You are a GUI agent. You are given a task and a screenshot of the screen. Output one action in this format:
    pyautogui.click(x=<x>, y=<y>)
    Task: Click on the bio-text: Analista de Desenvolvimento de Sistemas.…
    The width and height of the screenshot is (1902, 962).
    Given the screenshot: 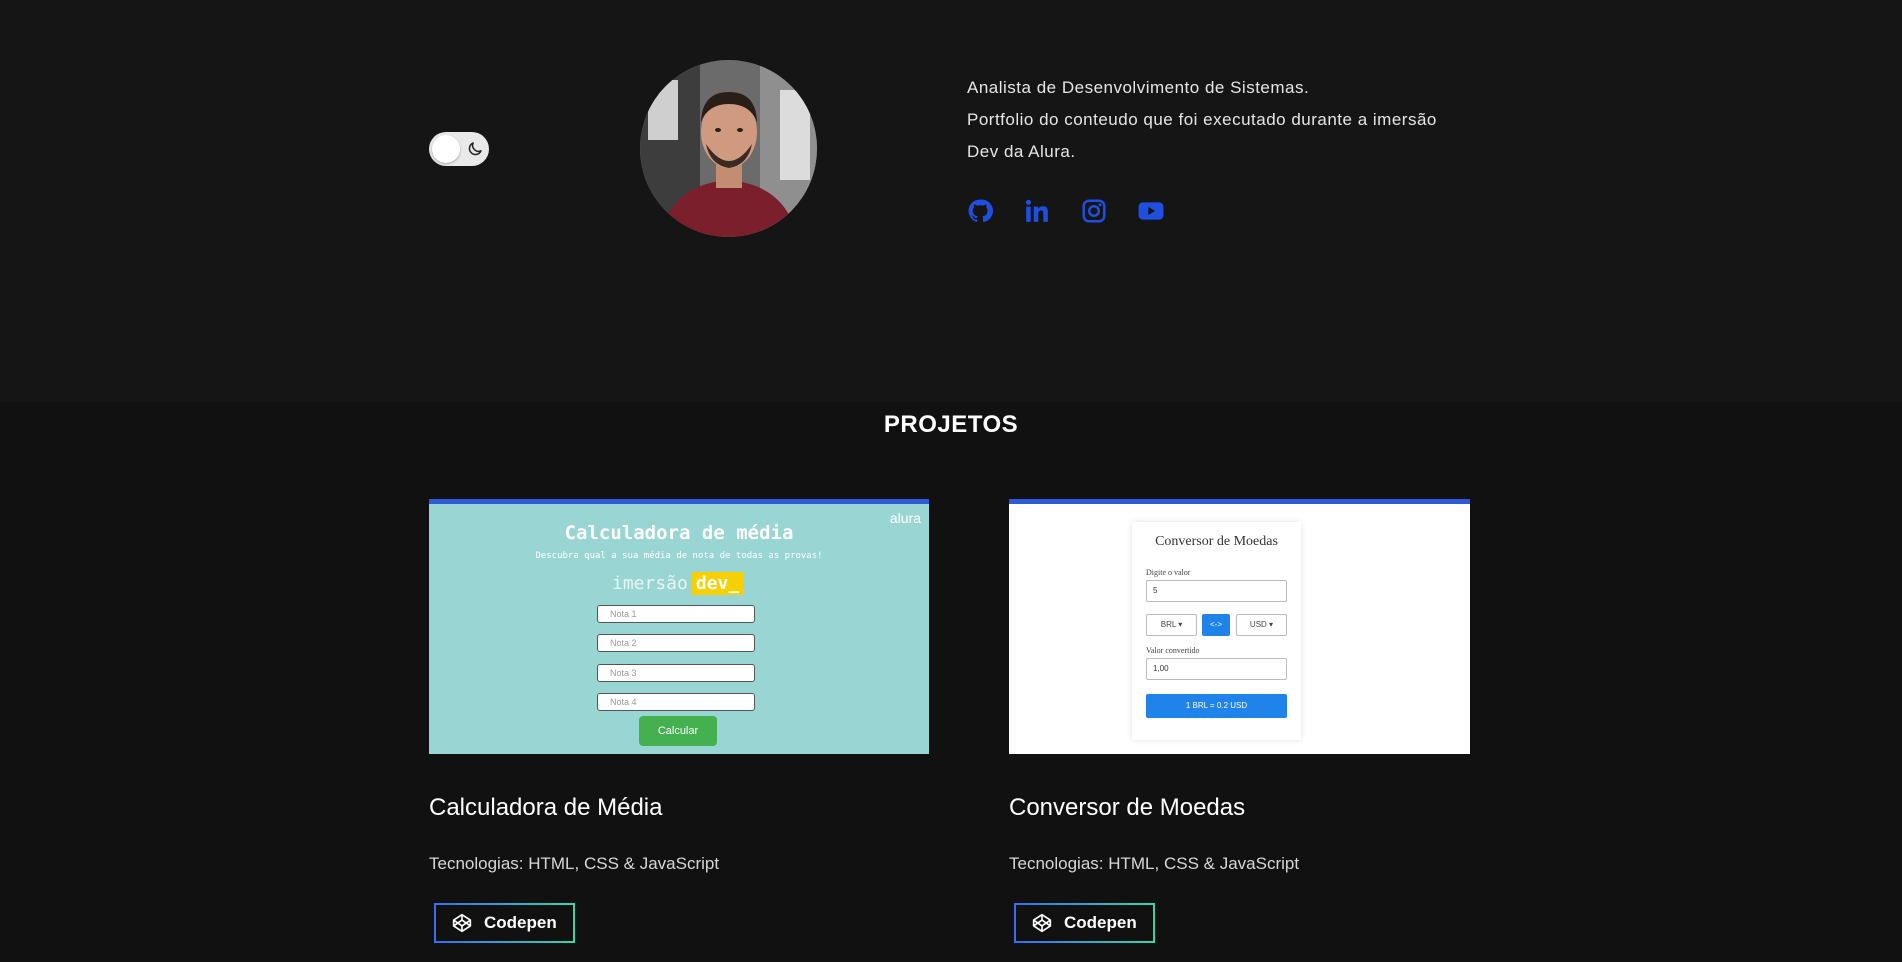 What is the action you would take?
    pyautogui.click(x=1217, y=120)
    